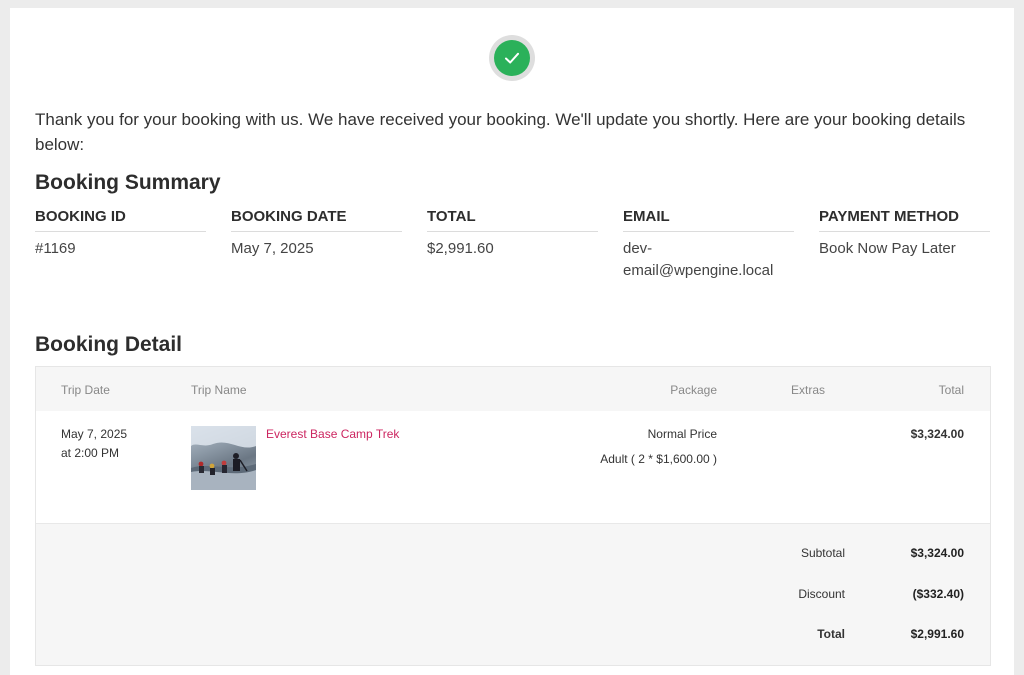 This screenshot has height=675, width=1024. I want to click on summary-email: EMAIL dev- email@wpengine.local, so click(708, 245).